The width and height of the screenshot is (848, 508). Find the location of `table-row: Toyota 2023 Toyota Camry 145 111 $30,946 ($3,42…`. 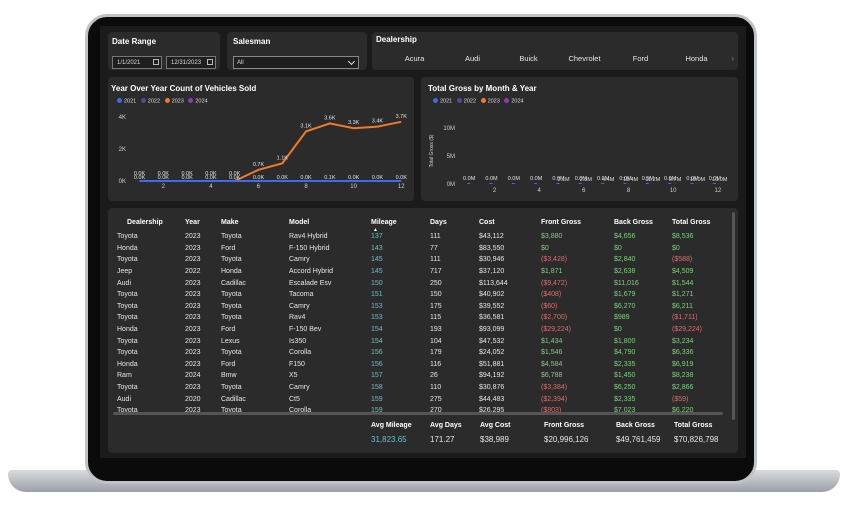

table-row: Toyota 2023 Toyota Camry 145 111 $30,946 ($3,42… is located at coordinates (421, 260).